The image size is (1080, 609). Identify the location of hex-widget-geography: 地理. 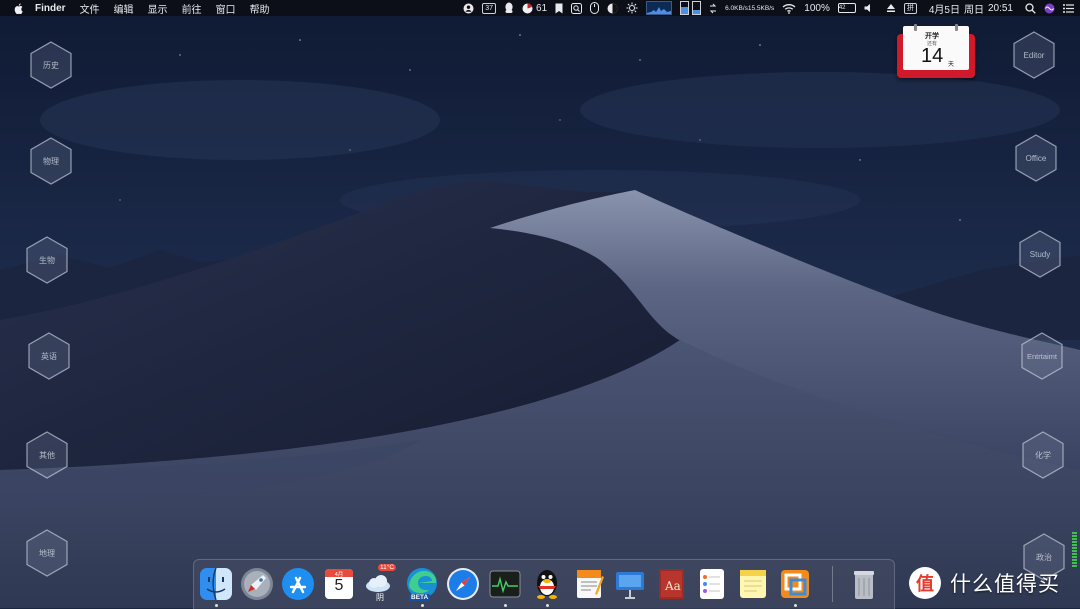
(47, 553).